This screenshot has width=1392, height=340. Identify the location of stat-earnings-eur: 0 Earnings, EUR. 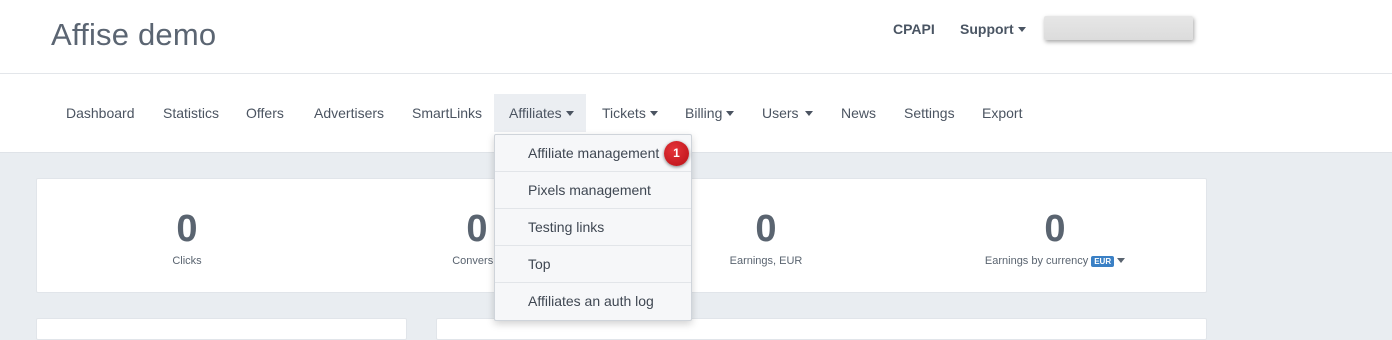
(766, 238).